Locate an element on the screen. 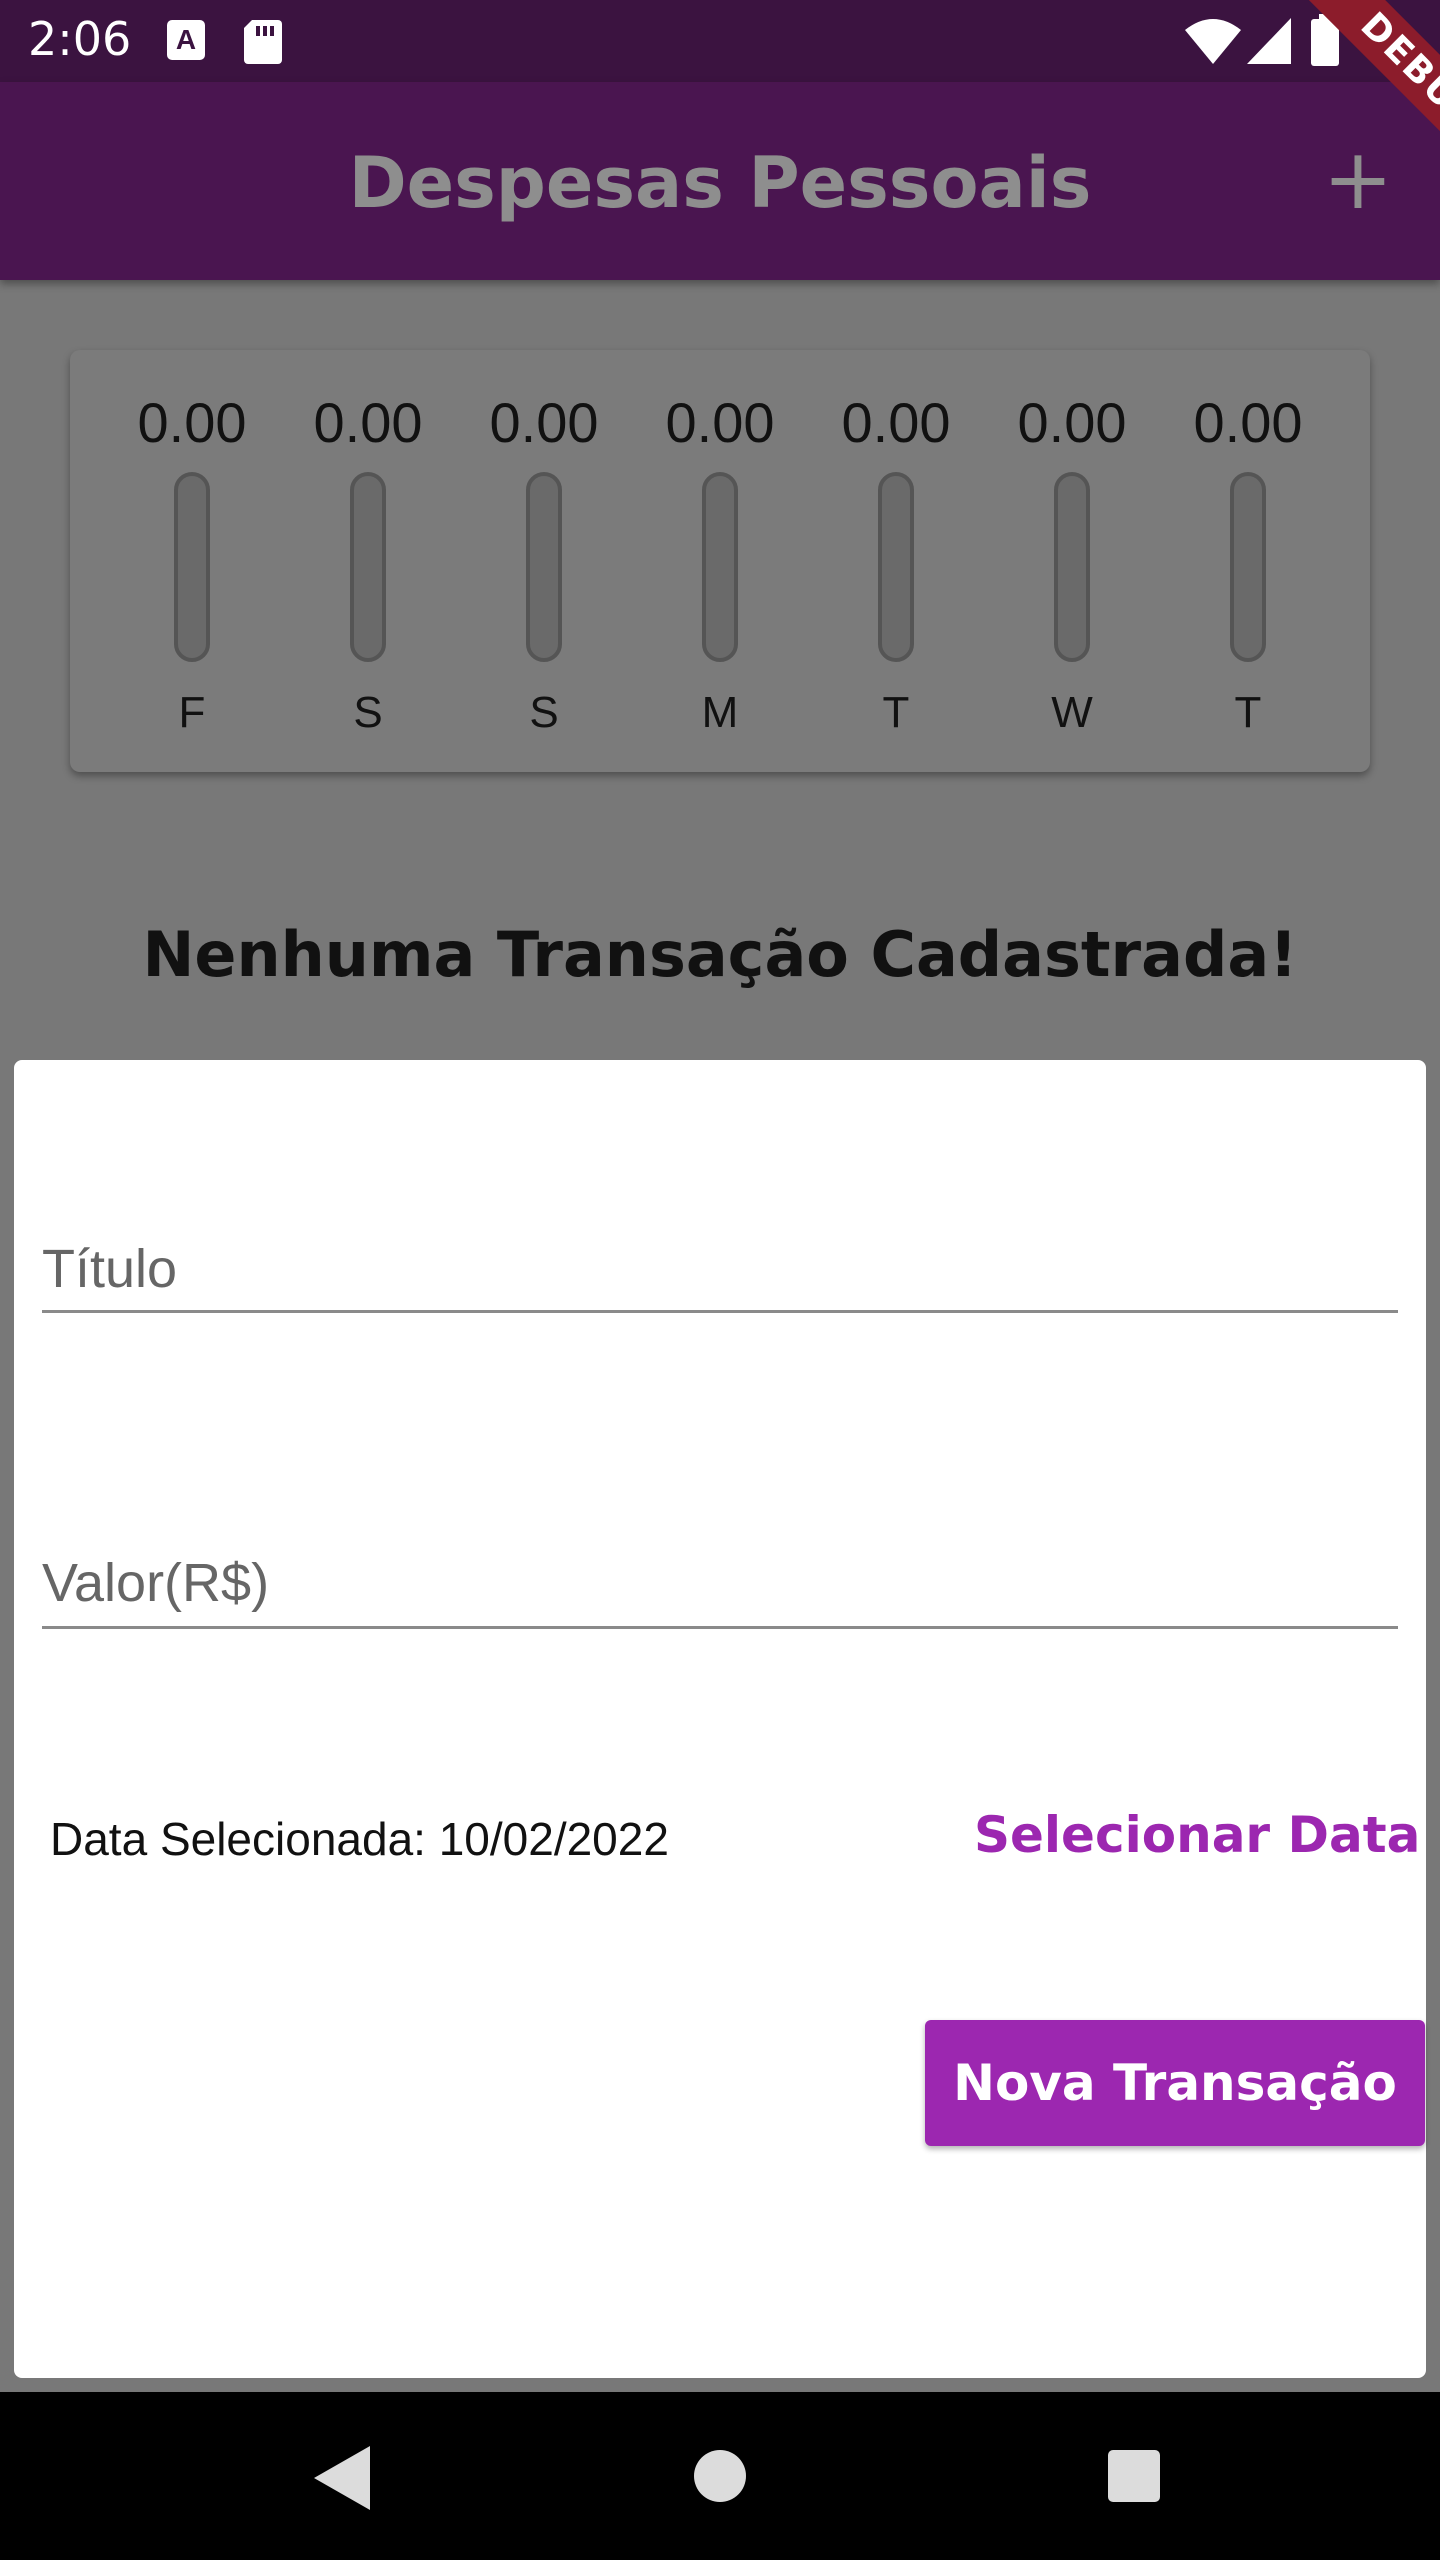 The image size is (1440, 2560). value-field-label: Valor(R$) is located at coordinates (156, 1583).